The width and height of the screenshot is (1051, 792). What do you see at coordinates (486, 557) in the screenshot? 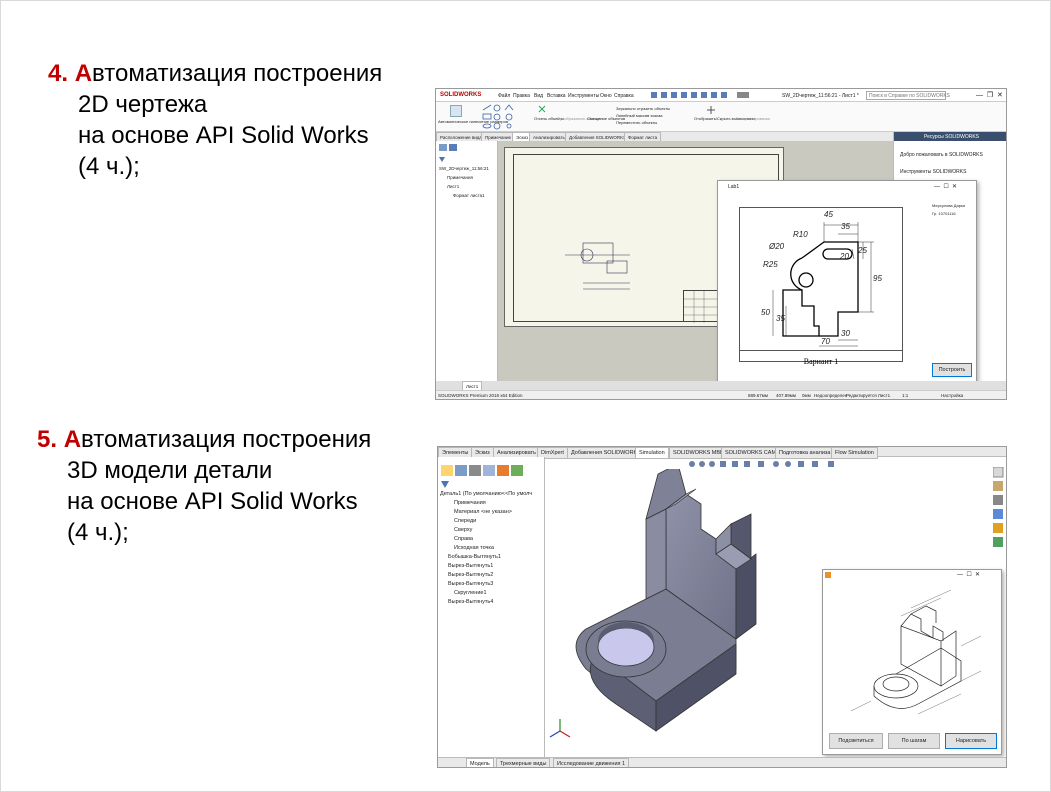
I see `tree-boss-extrude-1: Бобышка-Вытянуть1` at bounding box center [486, 557].